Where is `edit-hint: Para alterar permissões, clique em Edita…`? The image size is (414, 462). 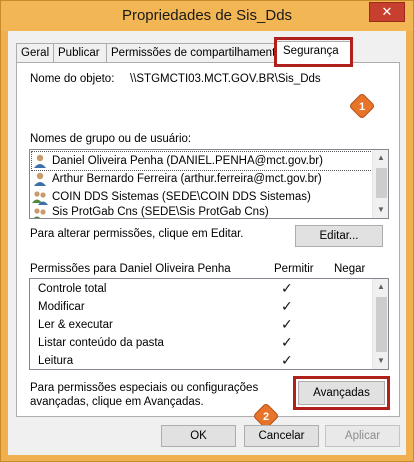
edit-hint: Para alterar permissões, clique em Edita… is located at coordinates (137, 234).